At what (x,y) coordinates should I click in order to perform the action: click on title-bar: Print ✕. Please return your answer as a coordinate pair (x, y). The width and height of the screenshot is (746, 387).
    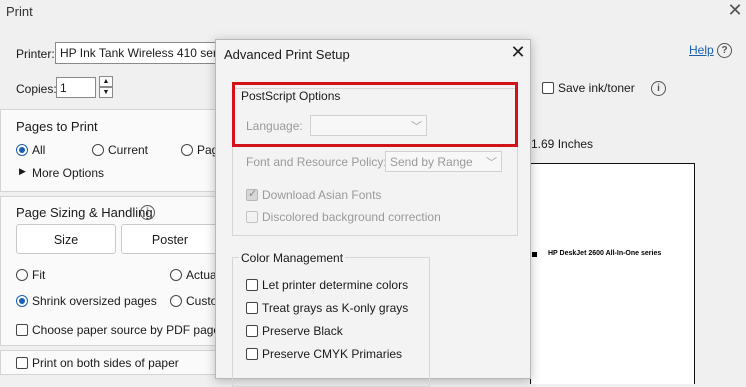
    Looking at the image, I should click on (373, 13).